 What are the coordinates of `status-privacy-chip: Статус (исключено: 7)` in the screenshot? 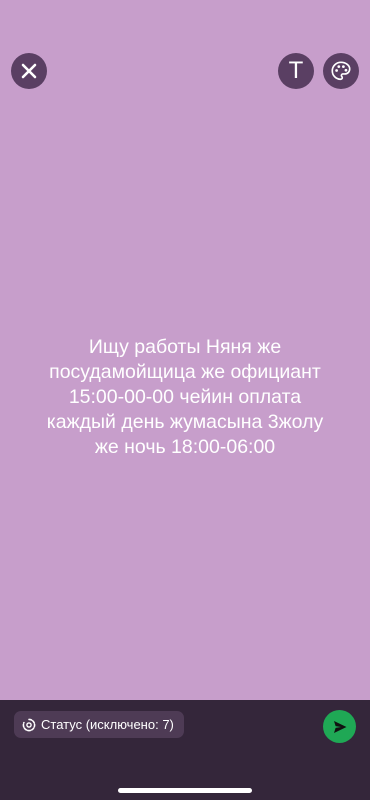 It's located at (99, 724).